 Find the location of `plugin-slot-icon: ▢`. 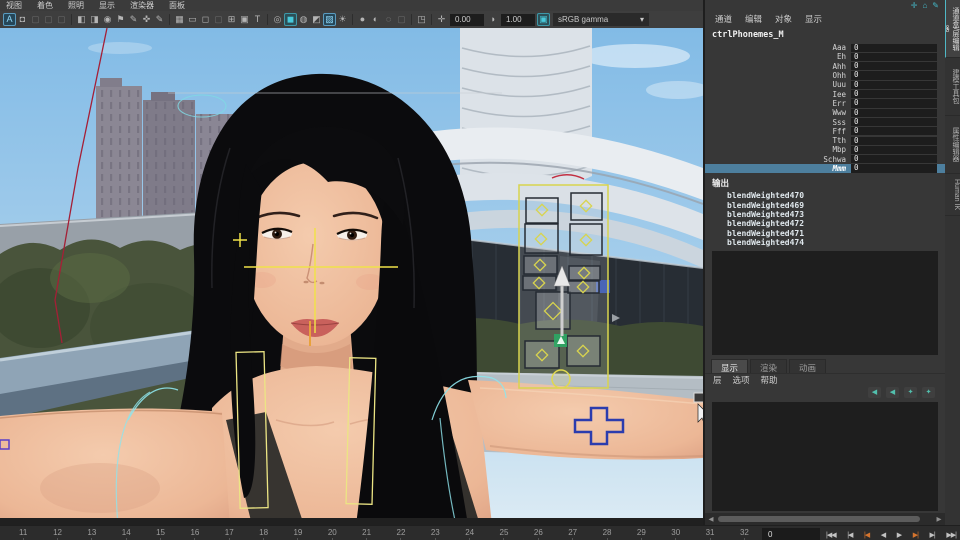

plugin-slot-icon: ▢ is located at coordinates (401, 19).